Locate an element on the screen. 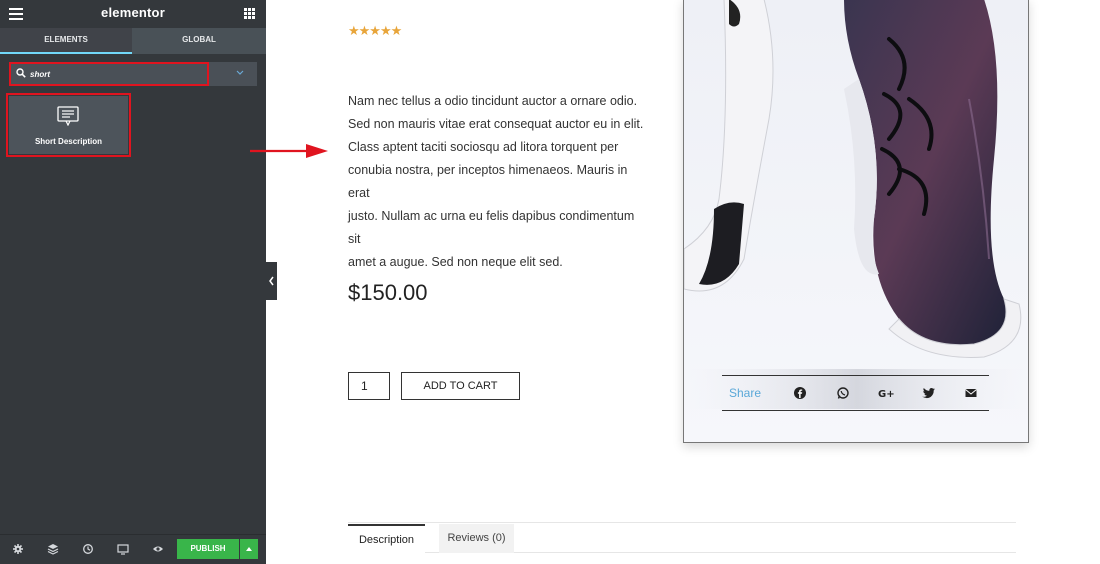 Image resolution: width=1100 pixels, height=564 pixels. email-envelope-icon is located at coordinates (971, 393).